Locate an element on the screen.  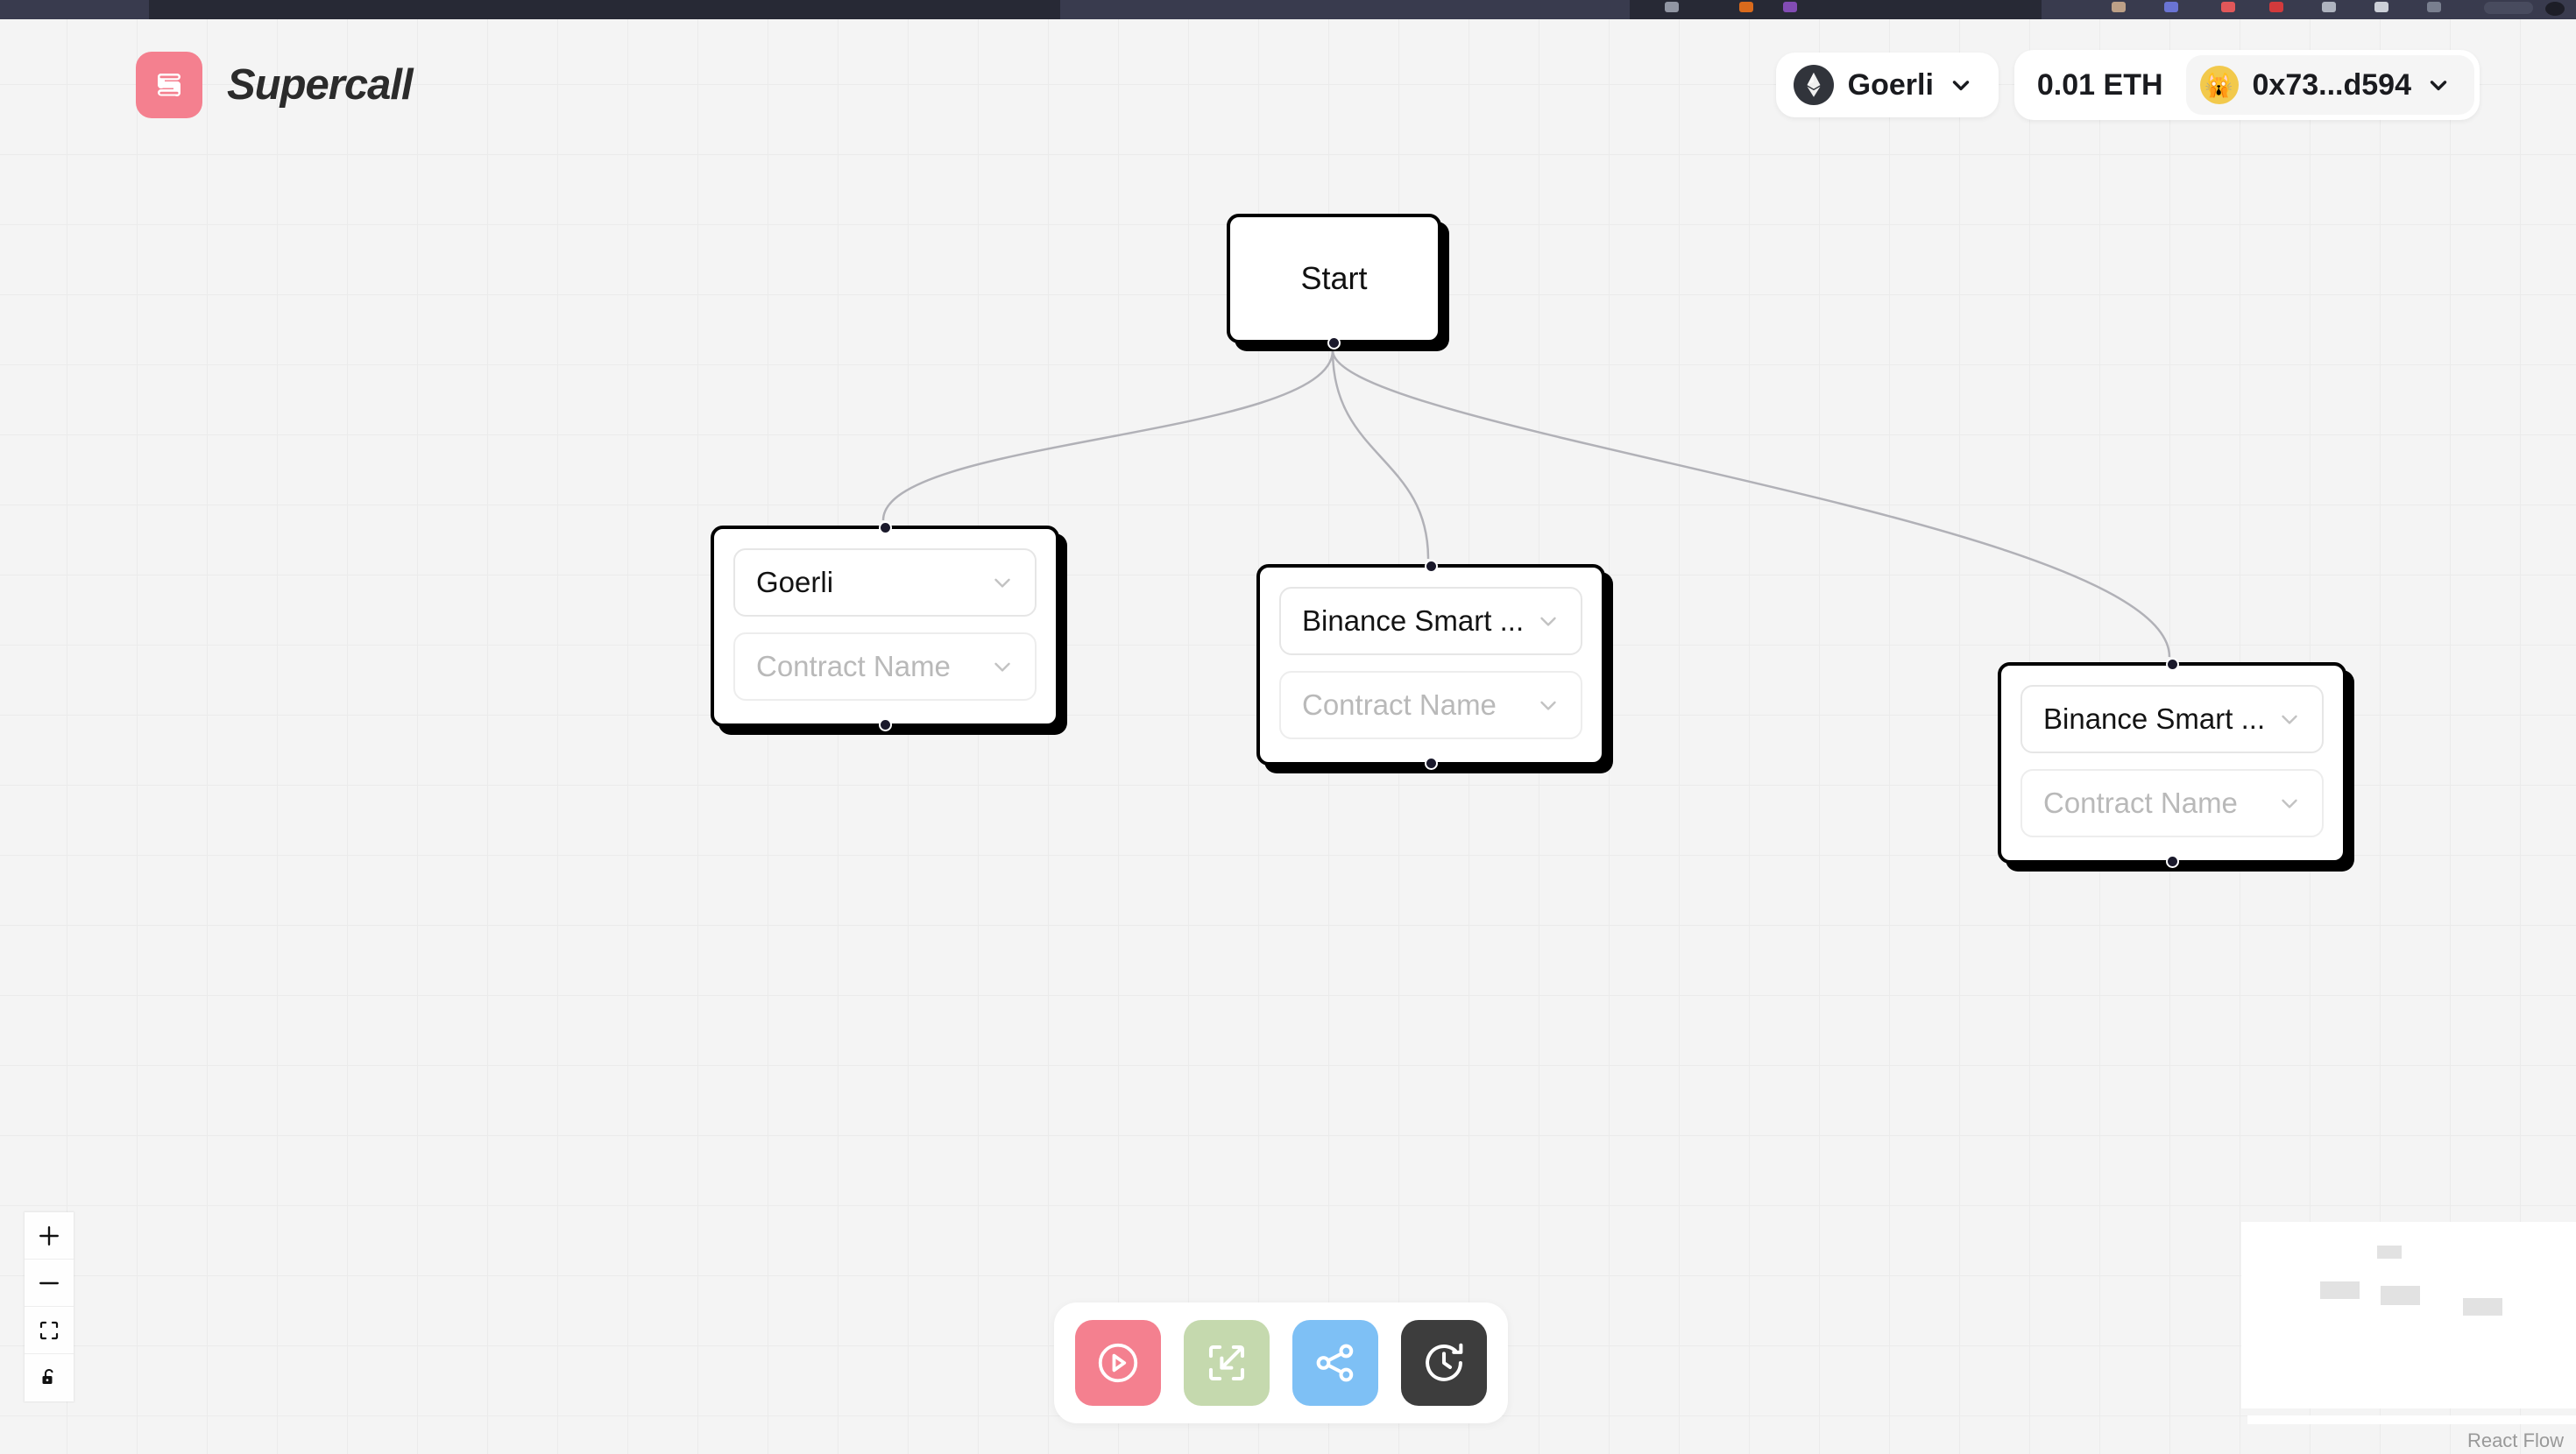
import-button is located at coordinates (1227, 1363).